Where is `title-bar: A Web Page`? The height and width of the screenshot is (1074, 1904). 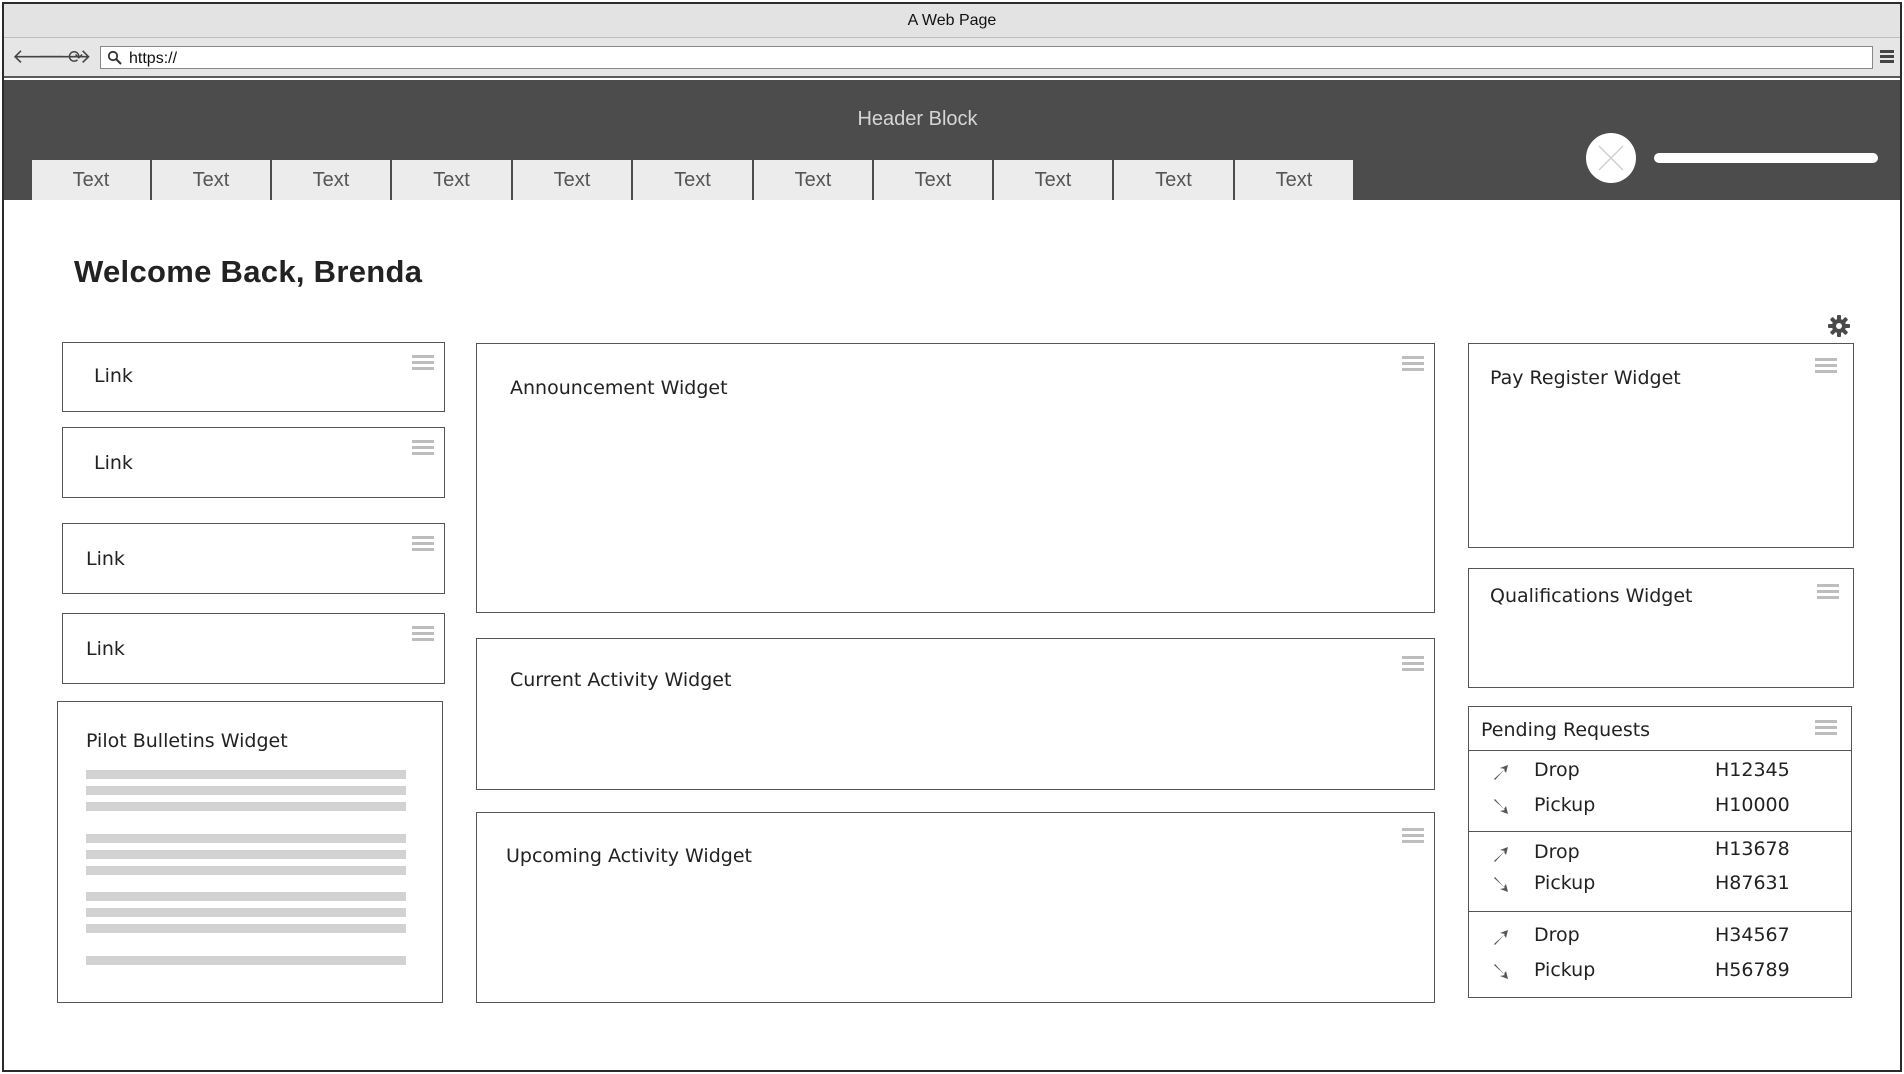 title-bar: A Web Page is located at coordinates (952, 21).